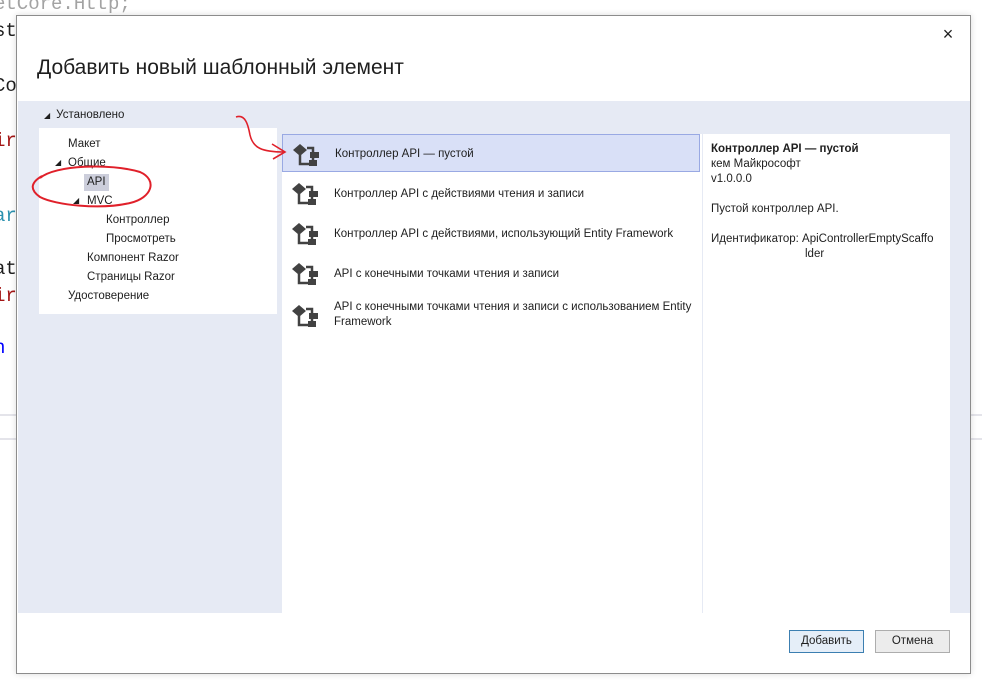 The height and width of the screenshot is (688, 982). What do you see at coordinates (108, 296) in the screenshot?
I see `tree-item-identity: Удостоверение` at bounding box center [108, 296].